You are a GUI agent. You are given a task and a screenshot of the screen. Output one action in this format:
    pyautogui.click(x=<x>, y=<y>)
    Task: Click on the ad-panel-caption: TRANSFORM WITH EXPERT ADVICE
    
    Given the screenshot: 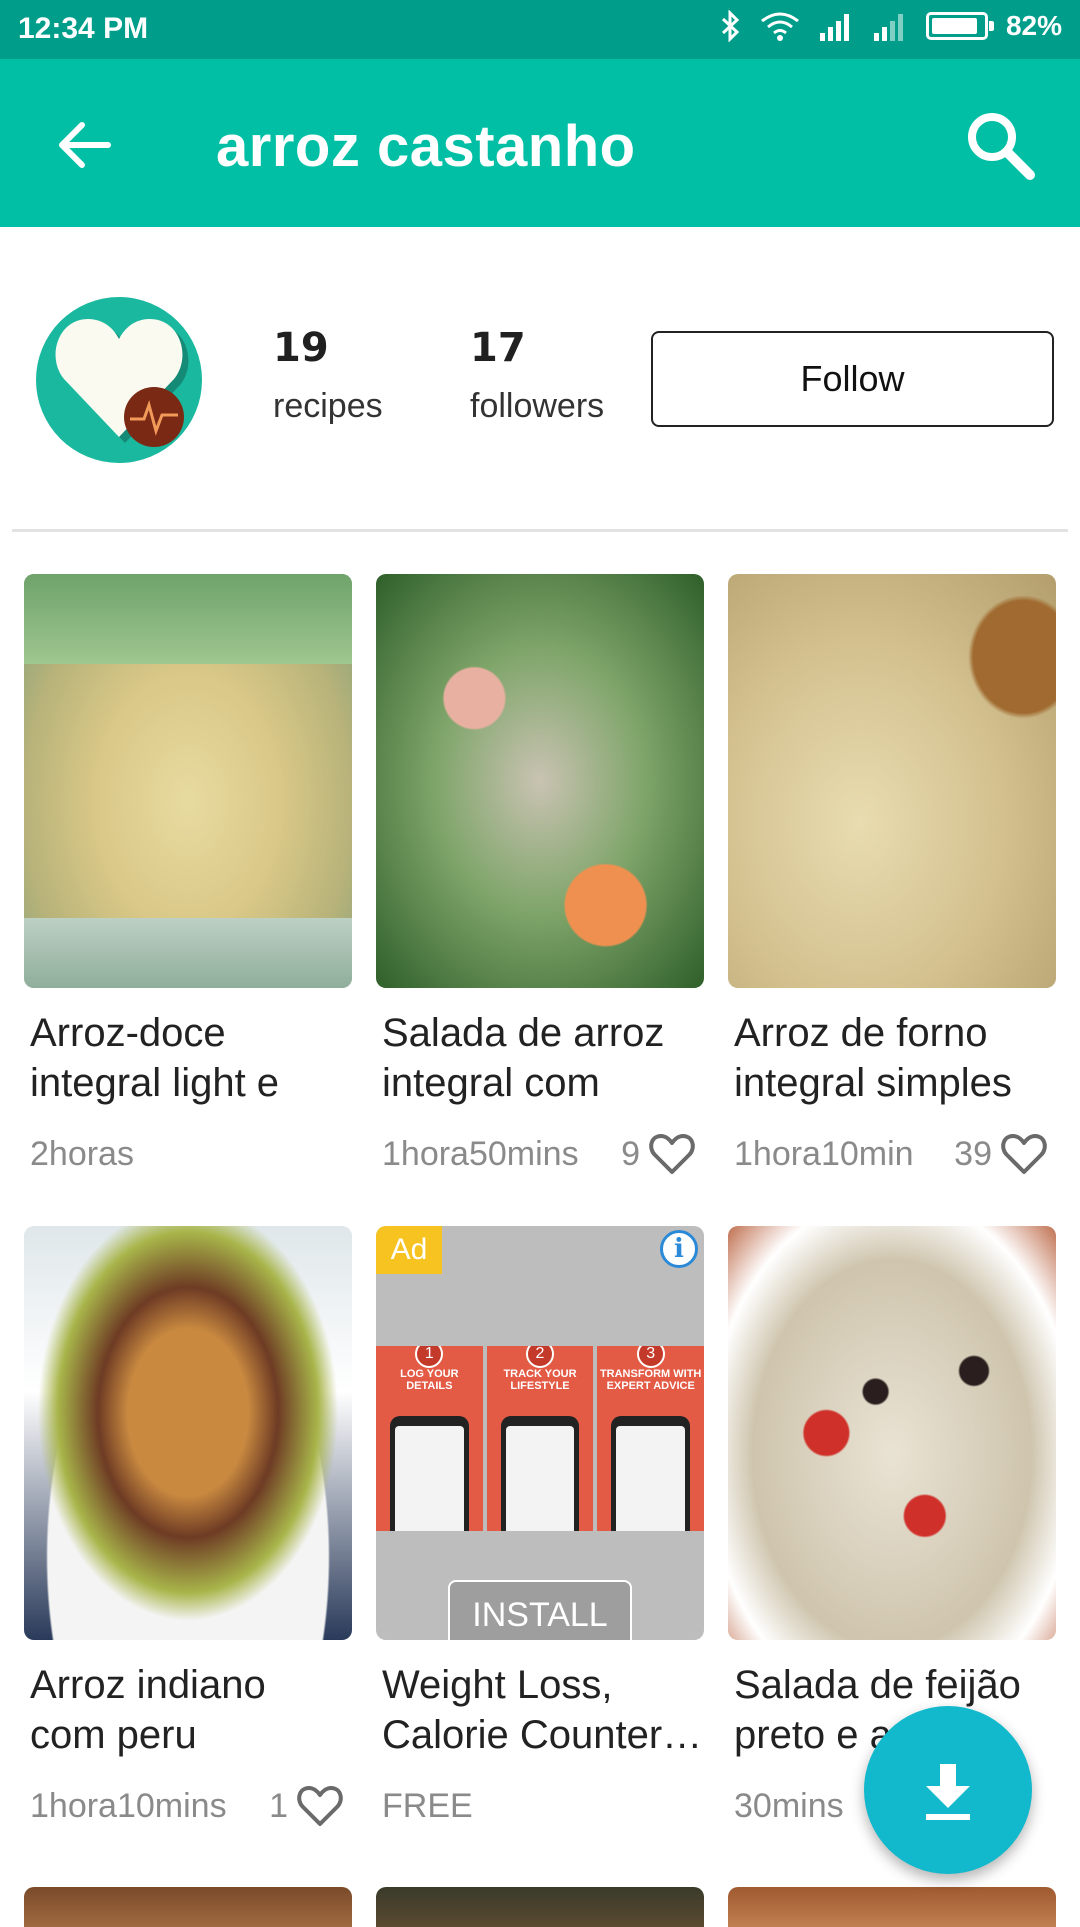 What is the action you would take?
    pyautogui.click(x=650, y=1380)
    